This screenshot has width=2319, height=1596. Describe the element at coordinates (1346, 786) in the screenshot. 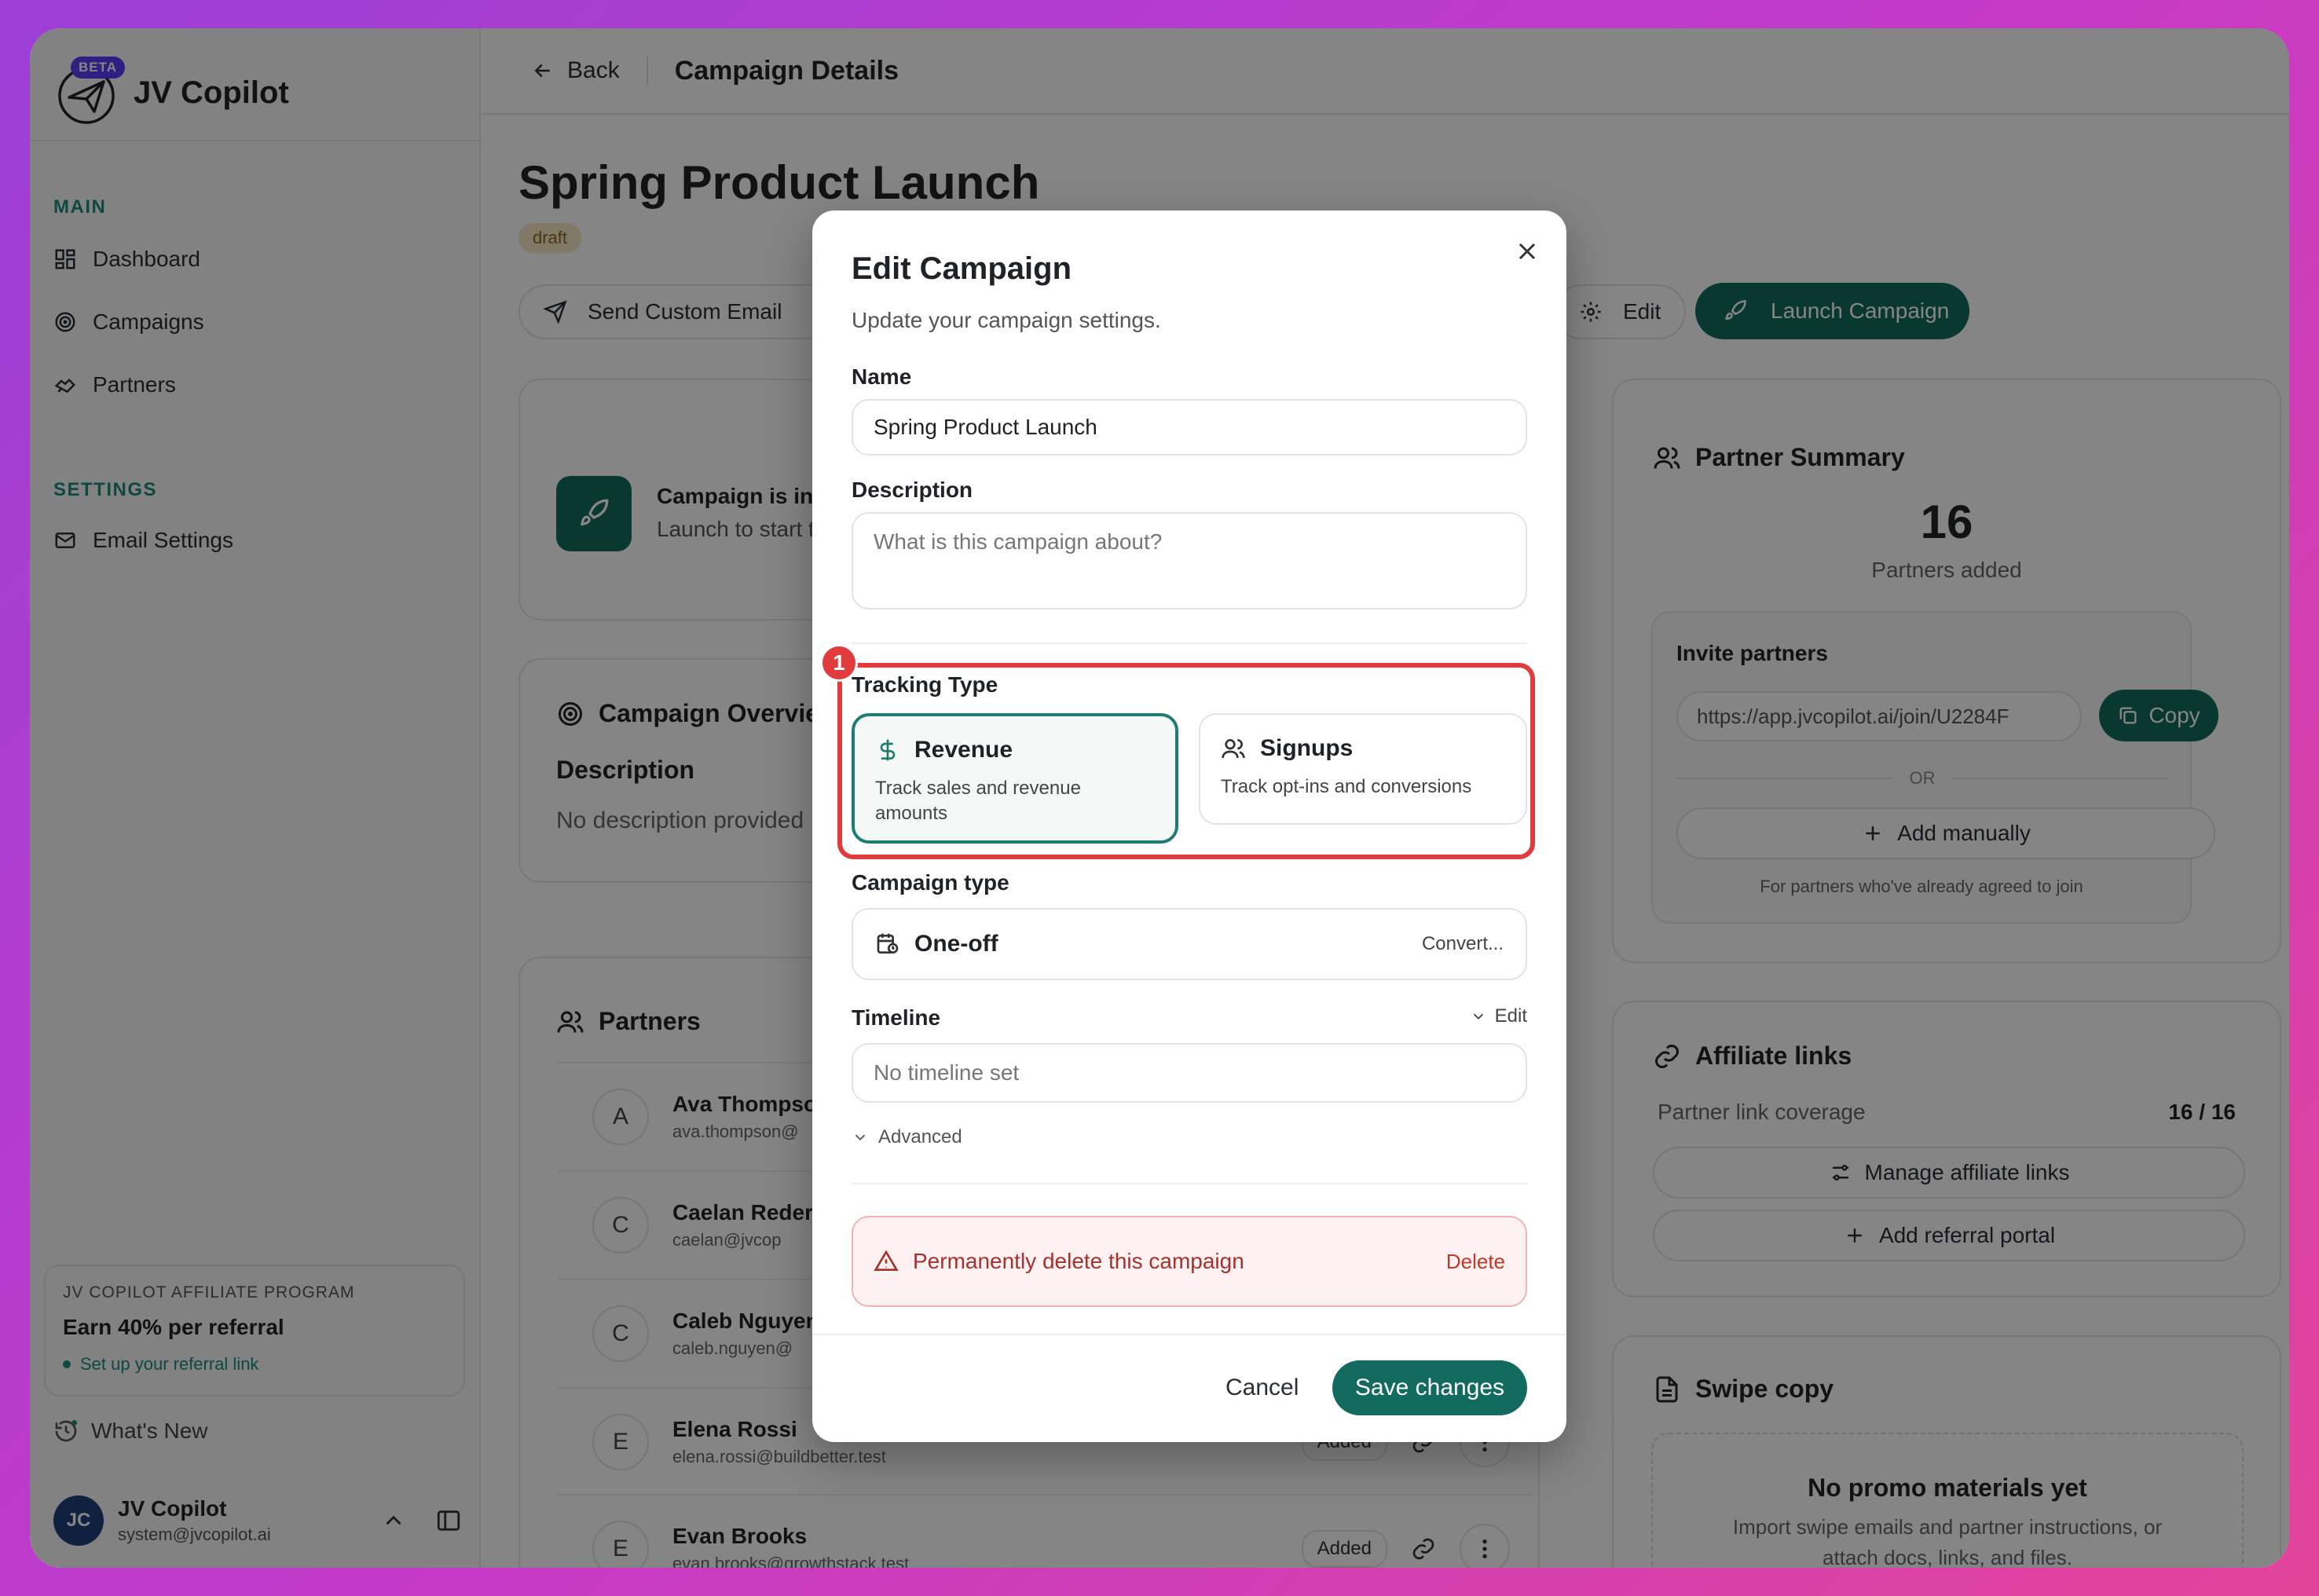

I see `signups-description: Track opt-ins and conversions` at that location.